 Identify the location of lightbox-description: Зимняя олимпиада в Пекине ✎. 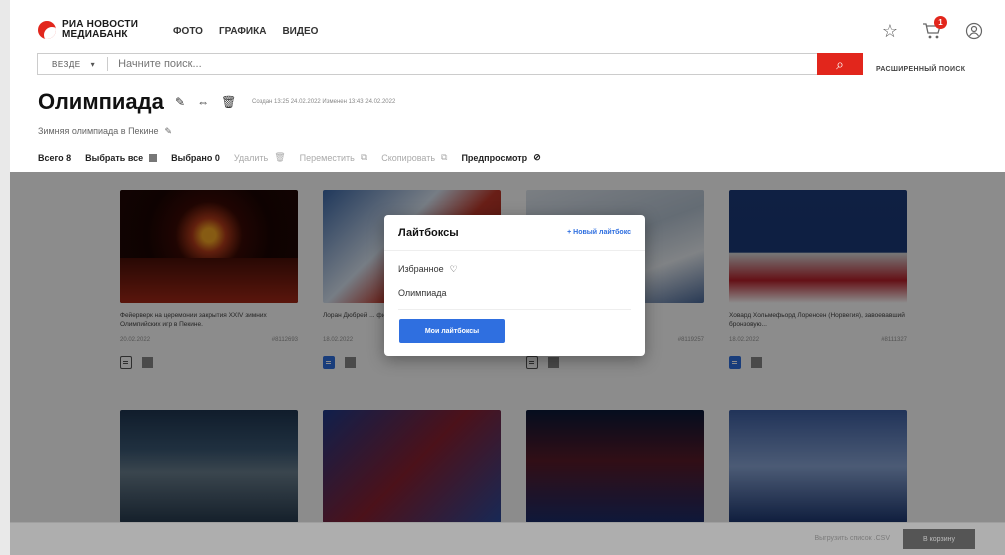
(105, 131).